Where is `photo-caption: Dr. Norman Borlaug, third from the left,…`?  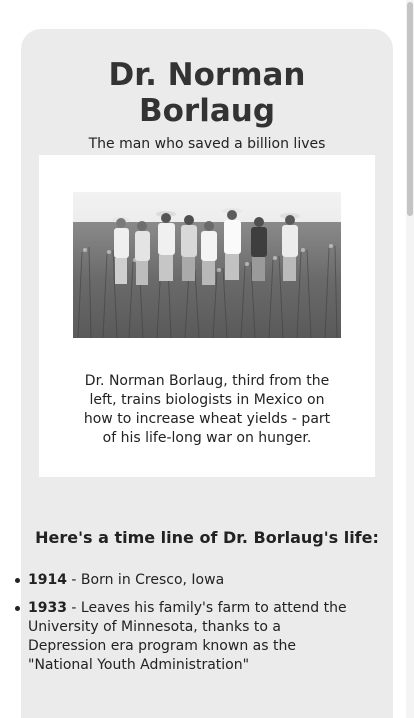
photo-caption: Dr. Norman Borlaug, third from the left,… is located at coordinates (207, 409).